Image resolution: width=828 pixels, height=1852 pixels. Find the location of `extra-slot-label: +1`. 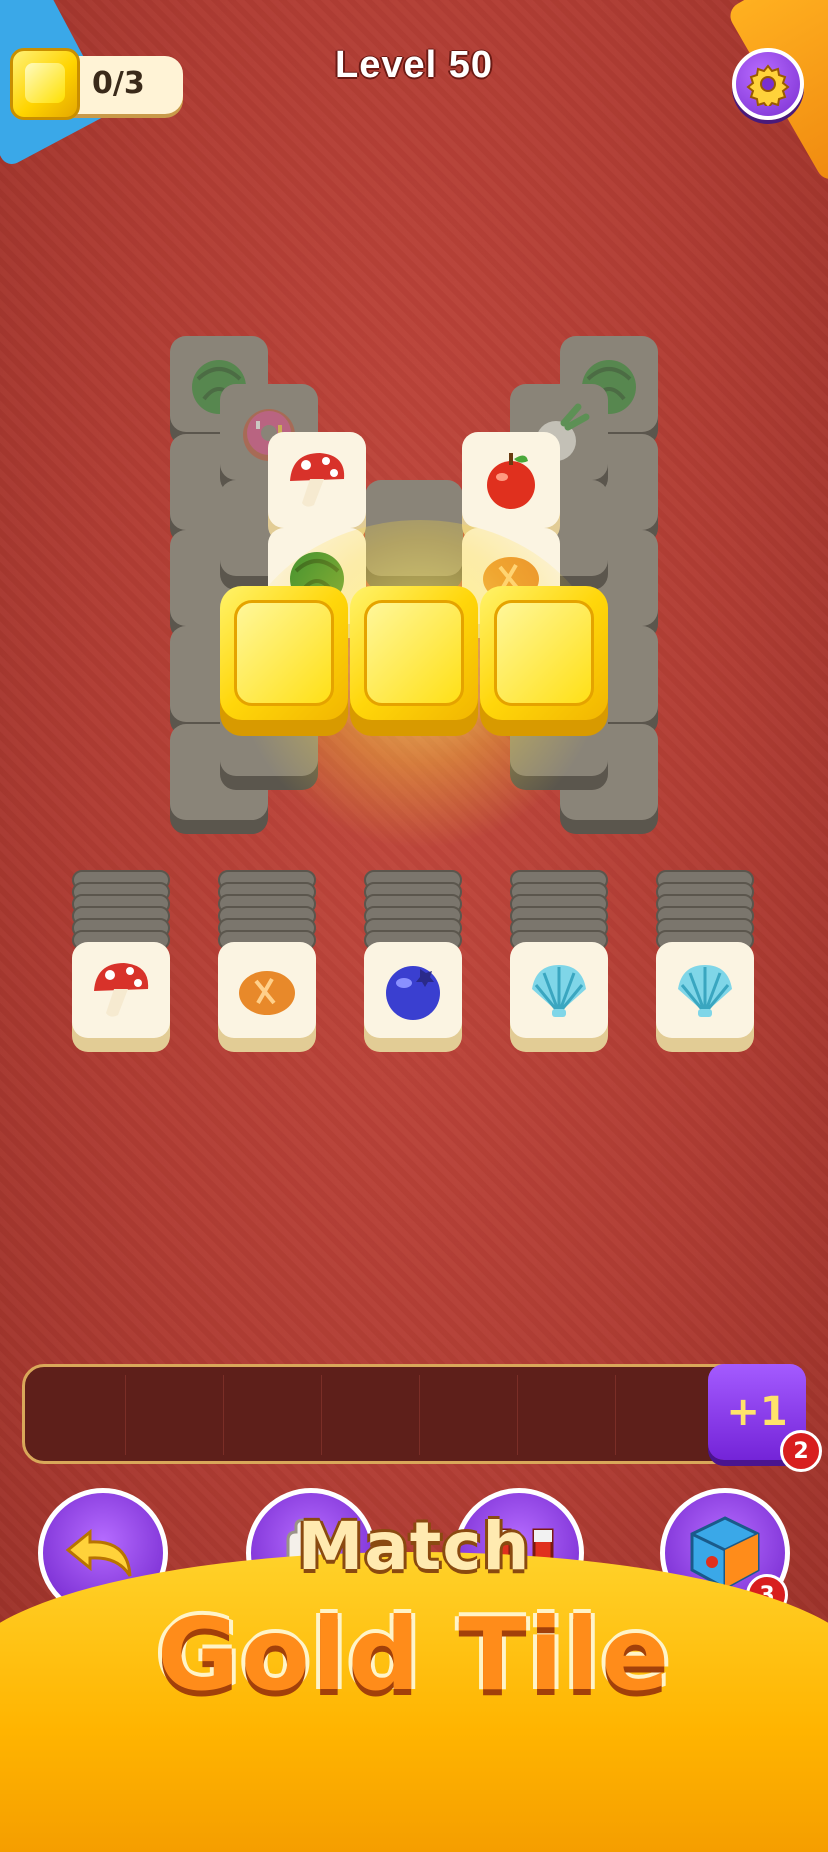

extra-slot-label: +1 is located at coordinates (757, 1412).